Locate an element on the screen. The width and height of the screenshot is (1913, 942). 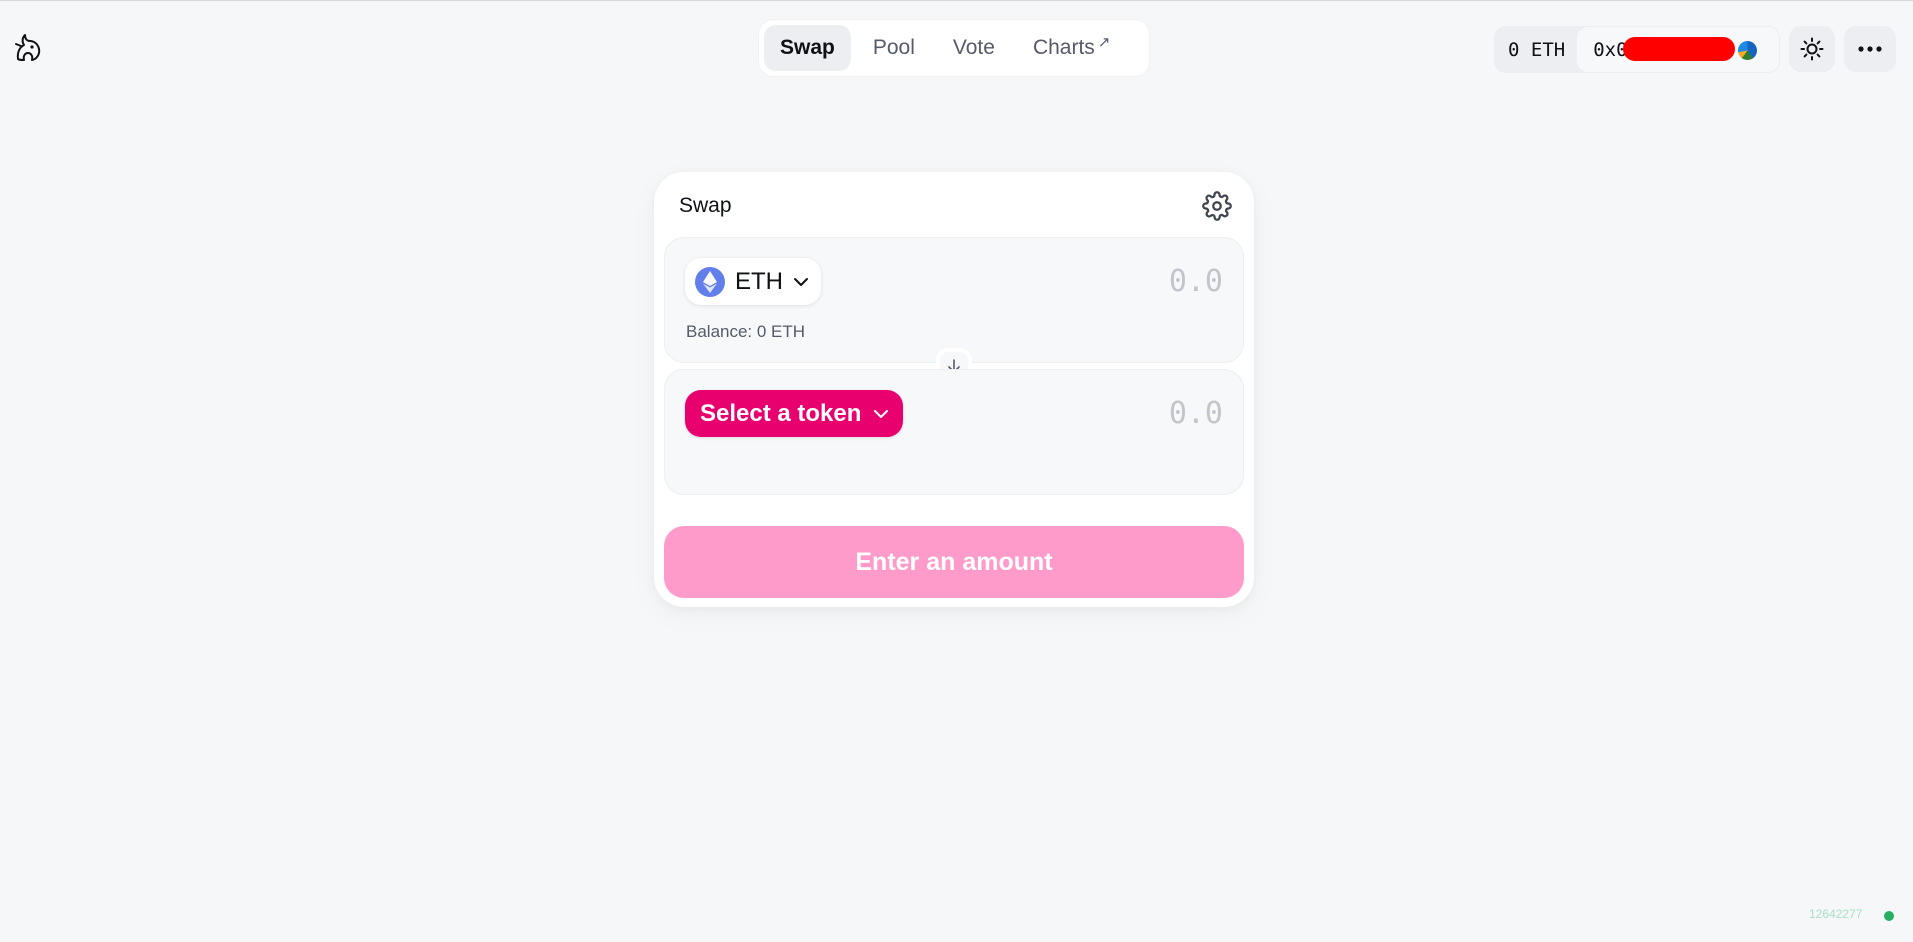
input-currency-panel: ETH Balance: 0 ETH is located at coordinates (954, 300).